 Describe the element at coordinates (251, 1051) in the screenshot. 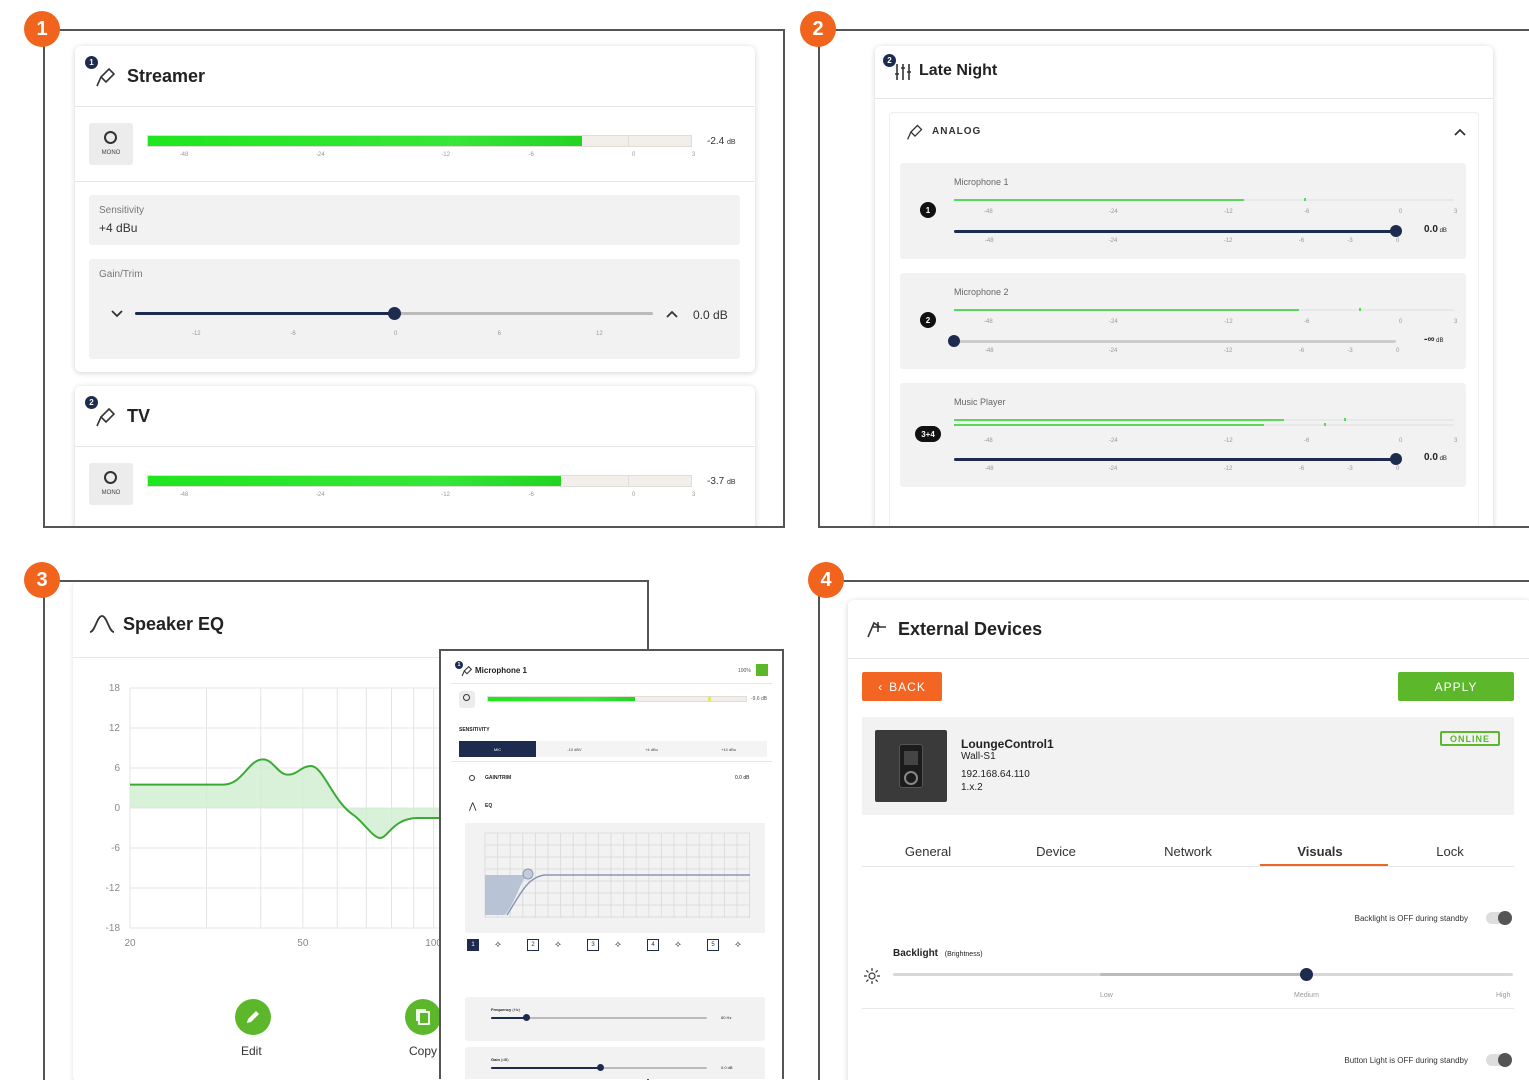

I see `edit-label: Edit` at that location.